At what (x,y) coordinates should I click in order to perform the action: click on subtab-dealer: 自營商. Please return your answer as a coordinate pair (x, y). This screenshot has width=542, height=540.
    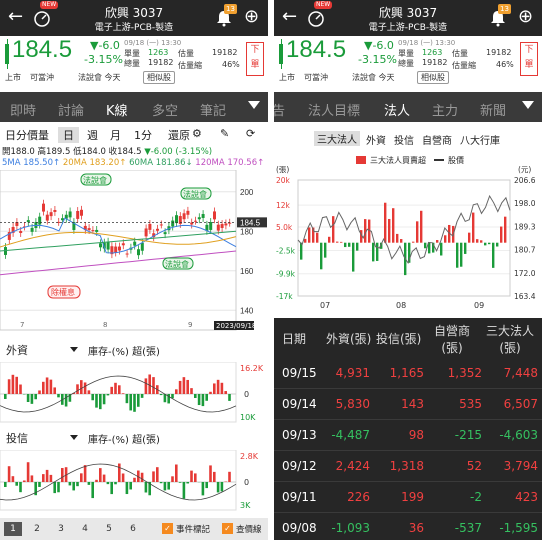
    Looking at the image, I should click on (437, 139).